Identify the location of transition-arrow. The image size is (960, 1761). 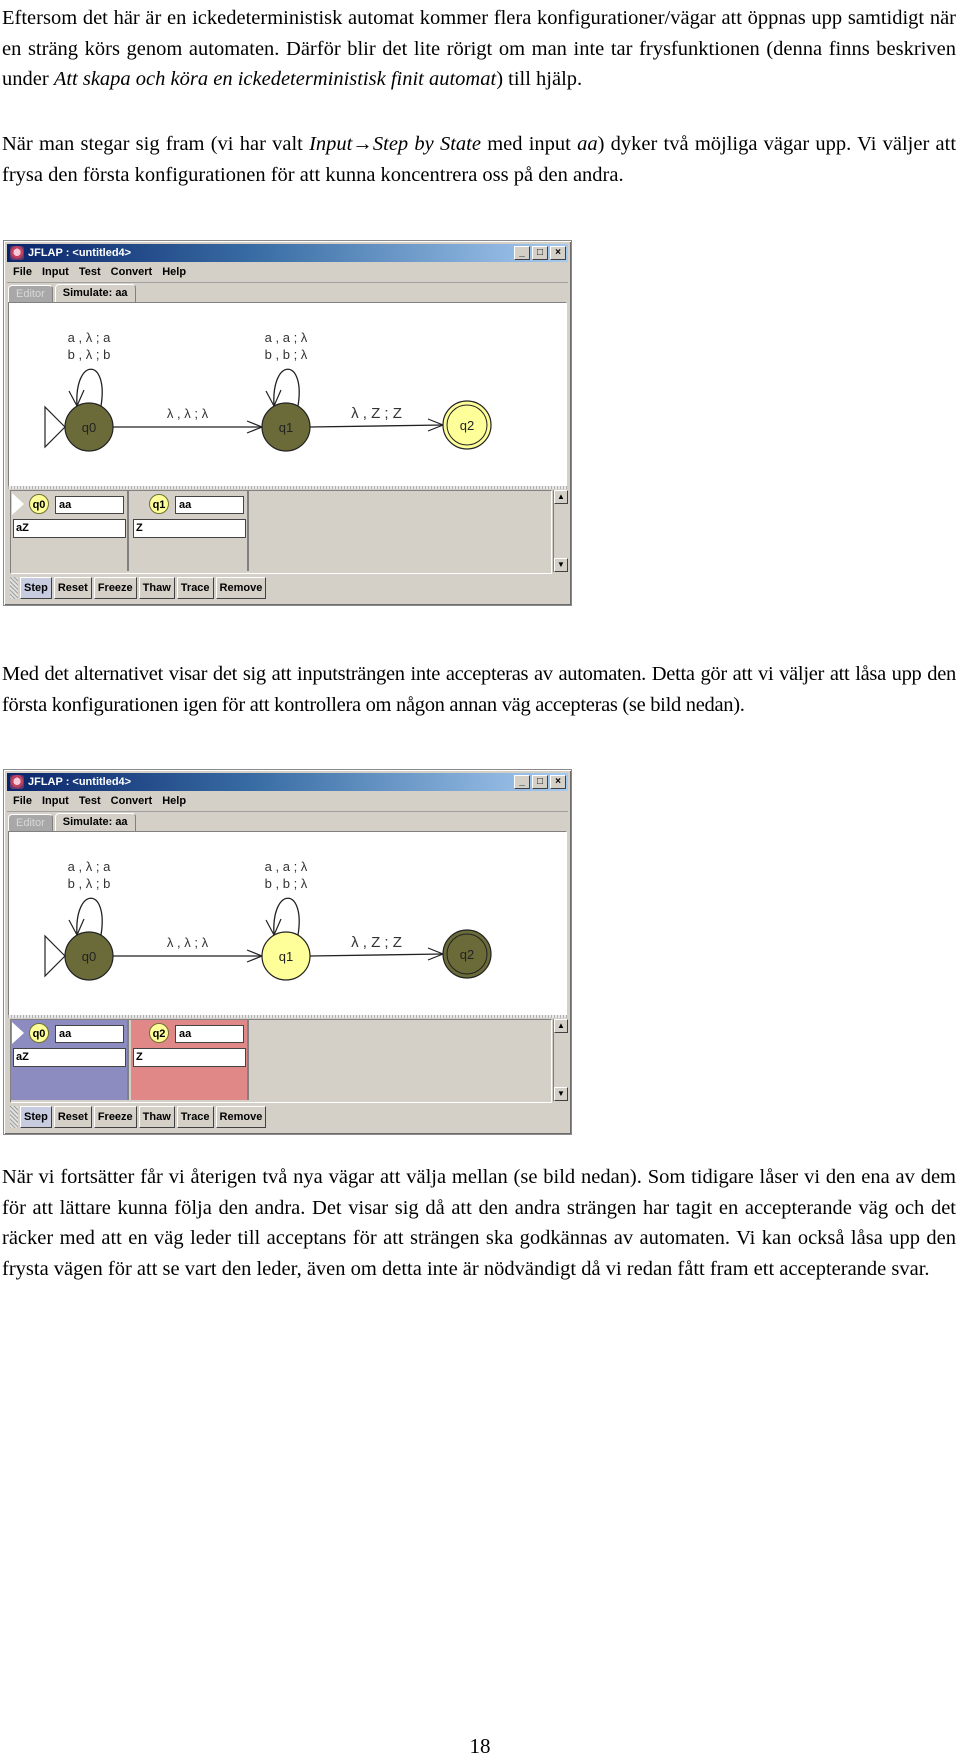
(376, 955).